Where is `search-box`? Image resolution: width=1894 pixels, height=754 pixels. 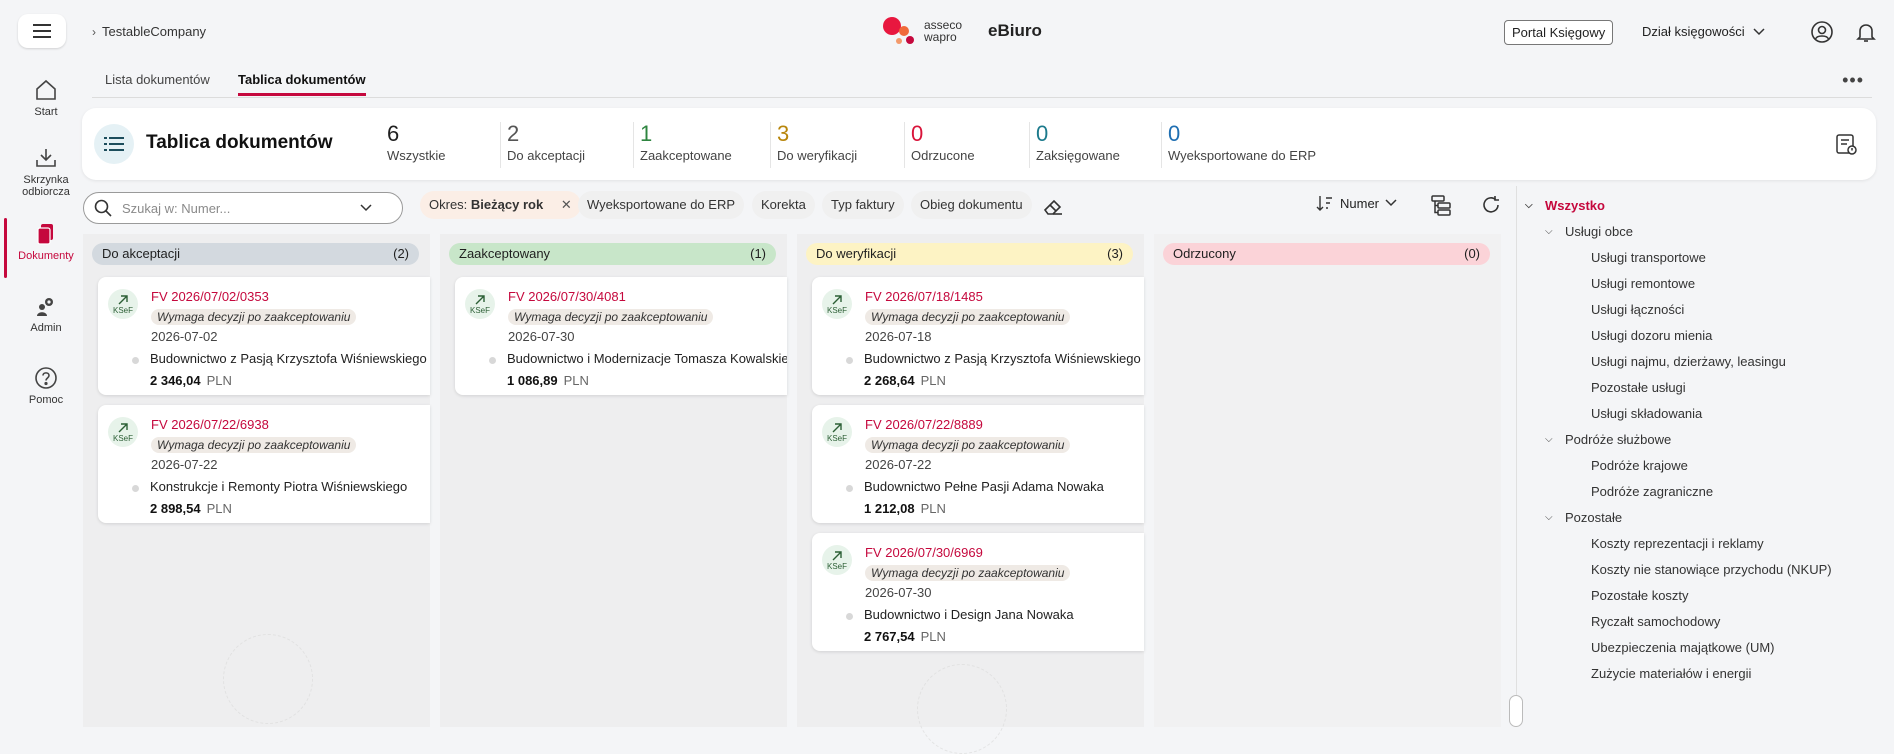 search-box is located at coordinates (243, 208).